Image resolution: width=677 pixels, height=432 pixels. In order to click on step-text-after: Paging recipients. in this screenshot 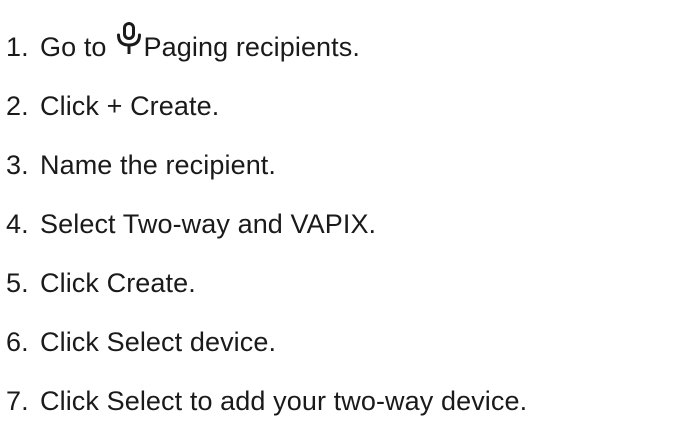, I will do `click(251, 46)`.